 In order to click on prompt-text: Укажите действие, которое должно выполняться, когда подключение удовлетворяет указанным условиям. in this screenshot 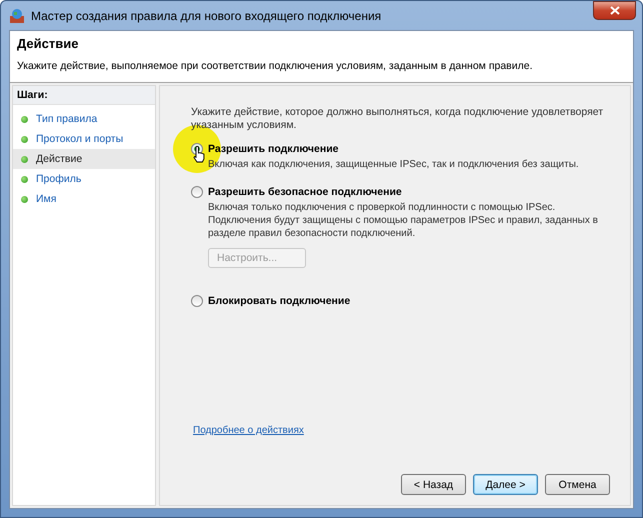, I will do `click(397, 119)`.